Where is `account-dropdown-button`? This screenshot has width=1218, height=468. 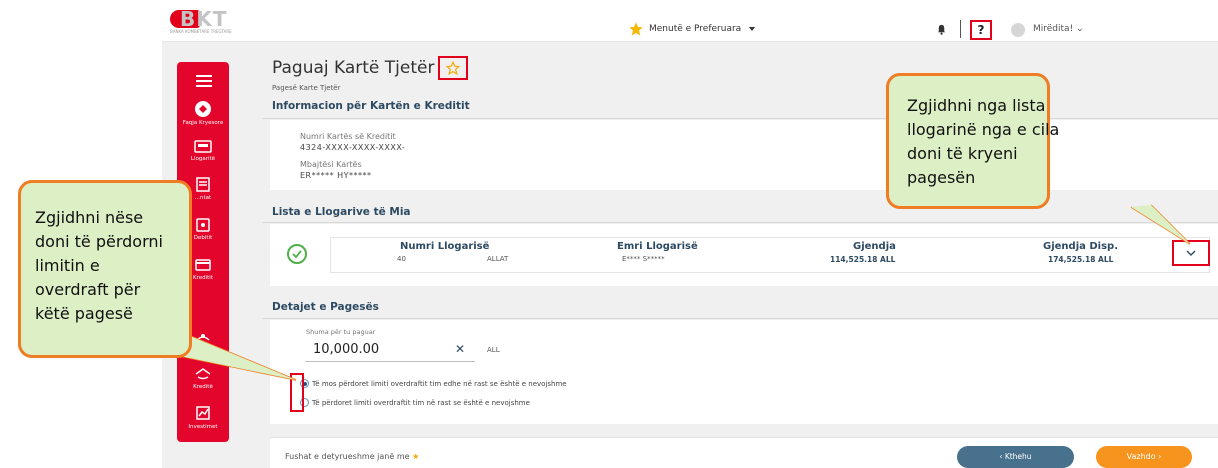 account-dropdown-button is located at coordinates (1191, 253).